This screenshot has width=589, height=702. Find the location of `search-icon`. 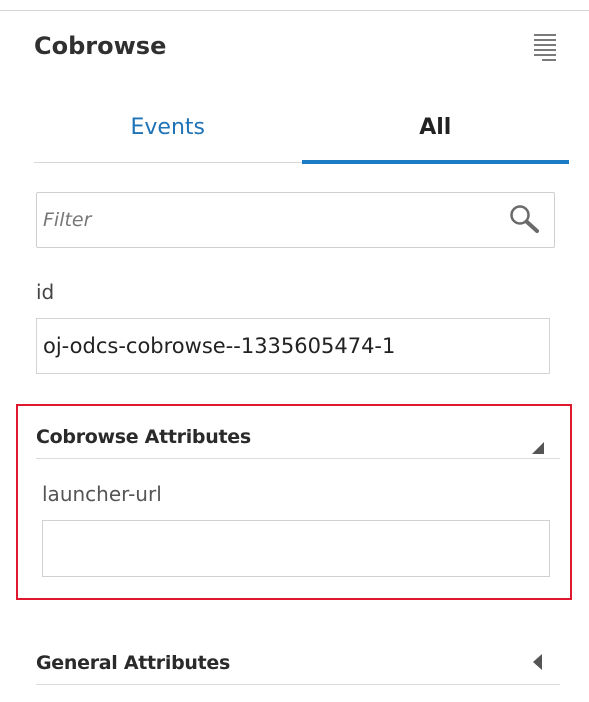

search-icon is located at coordinates (524, 219).